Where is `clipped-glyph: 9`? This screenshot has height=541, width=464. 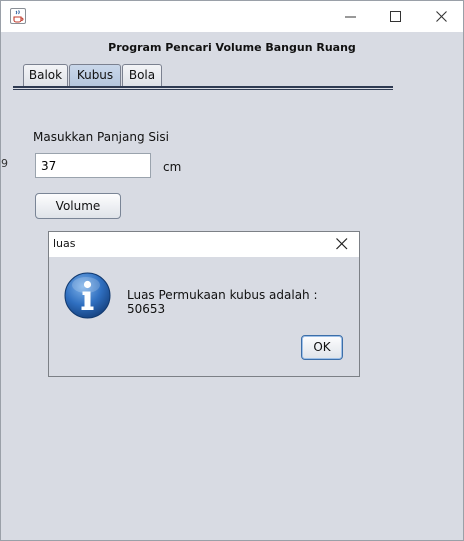 clipped-glyph: 9 is located at coordinates (4, 163).